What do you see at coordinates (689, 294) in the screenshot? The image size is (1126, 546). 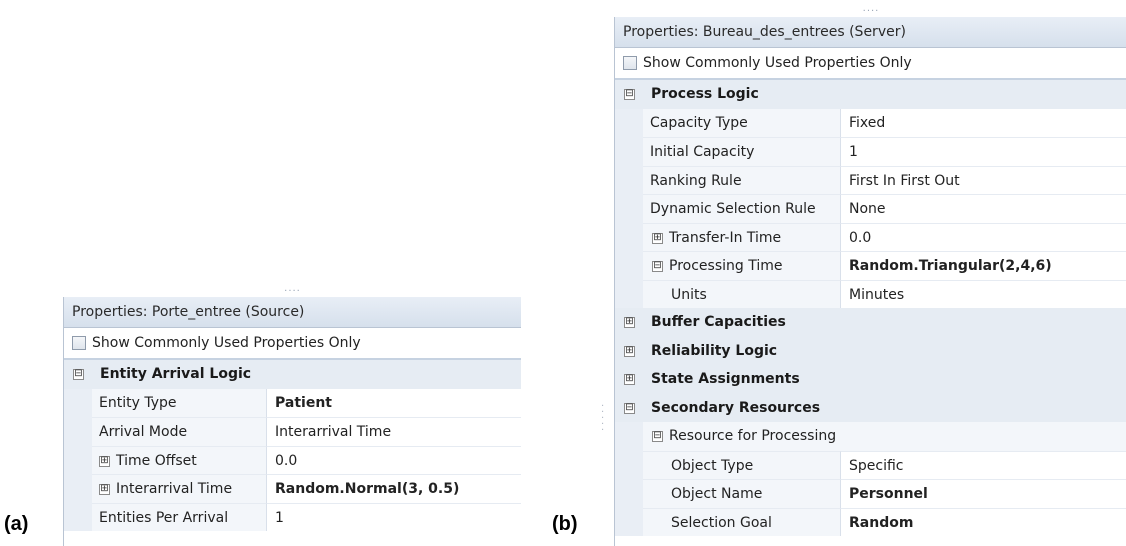 I see `property-name: Units` at bounding box center [689, 294].